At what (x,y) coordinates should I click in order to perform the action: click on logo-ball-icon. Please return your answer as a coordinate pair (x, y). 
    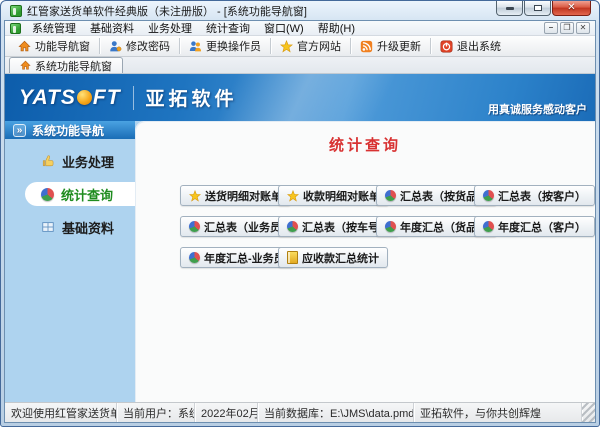
    Looking at the image, I should click on (84, 97).